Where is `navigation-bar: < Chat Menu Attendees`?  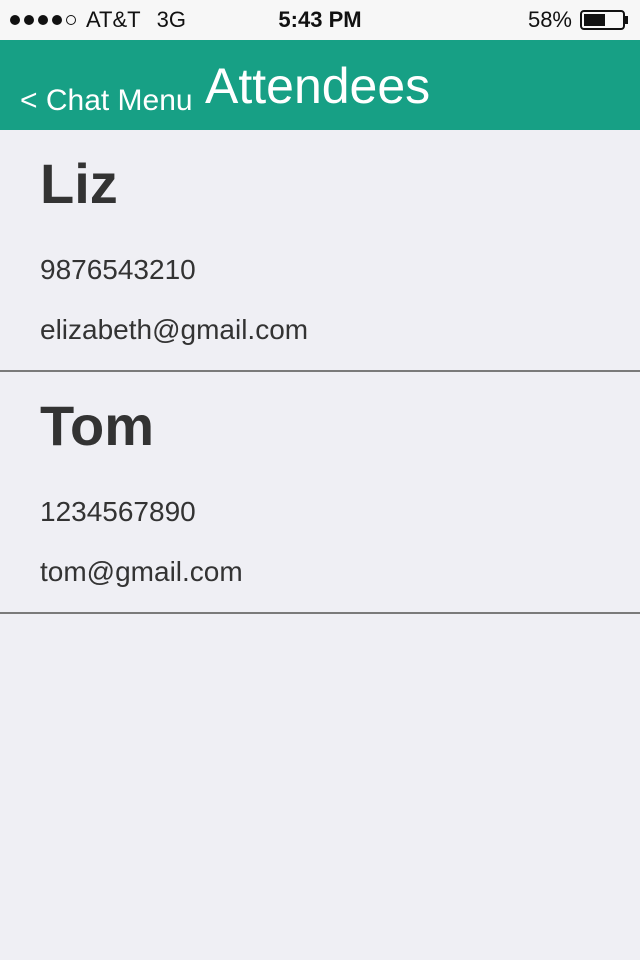 navigation-bar: < Chat Menu Attendees is located at coordinates (320, 85).